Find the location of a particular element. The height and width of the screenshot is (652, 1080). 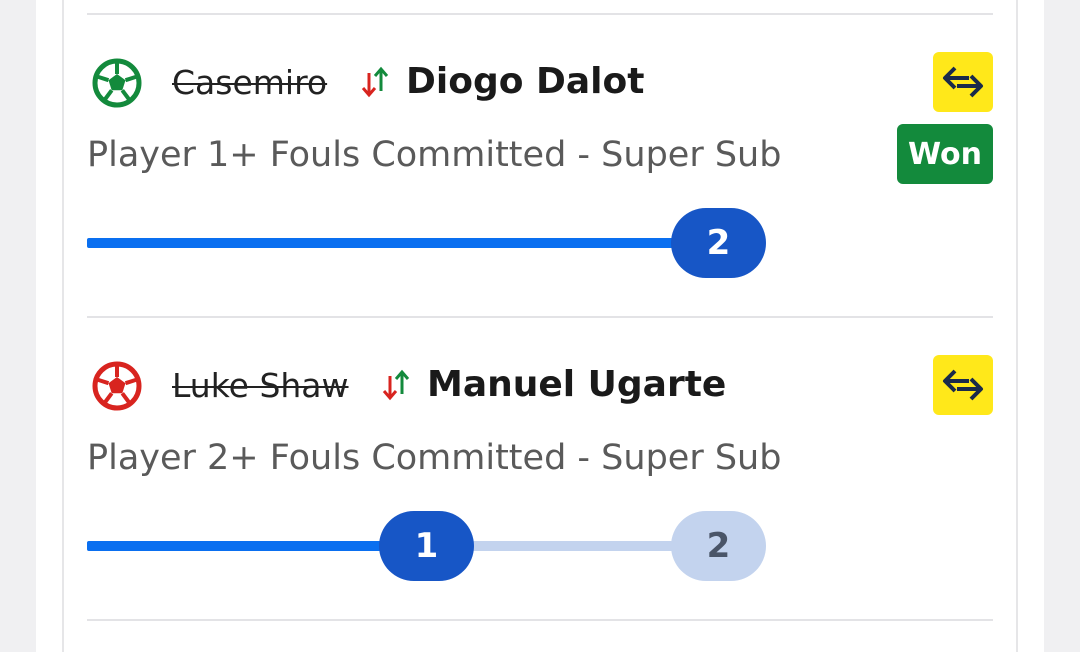

substitute-player-name: Diogo Dalot is located at coordinates (525, 81).